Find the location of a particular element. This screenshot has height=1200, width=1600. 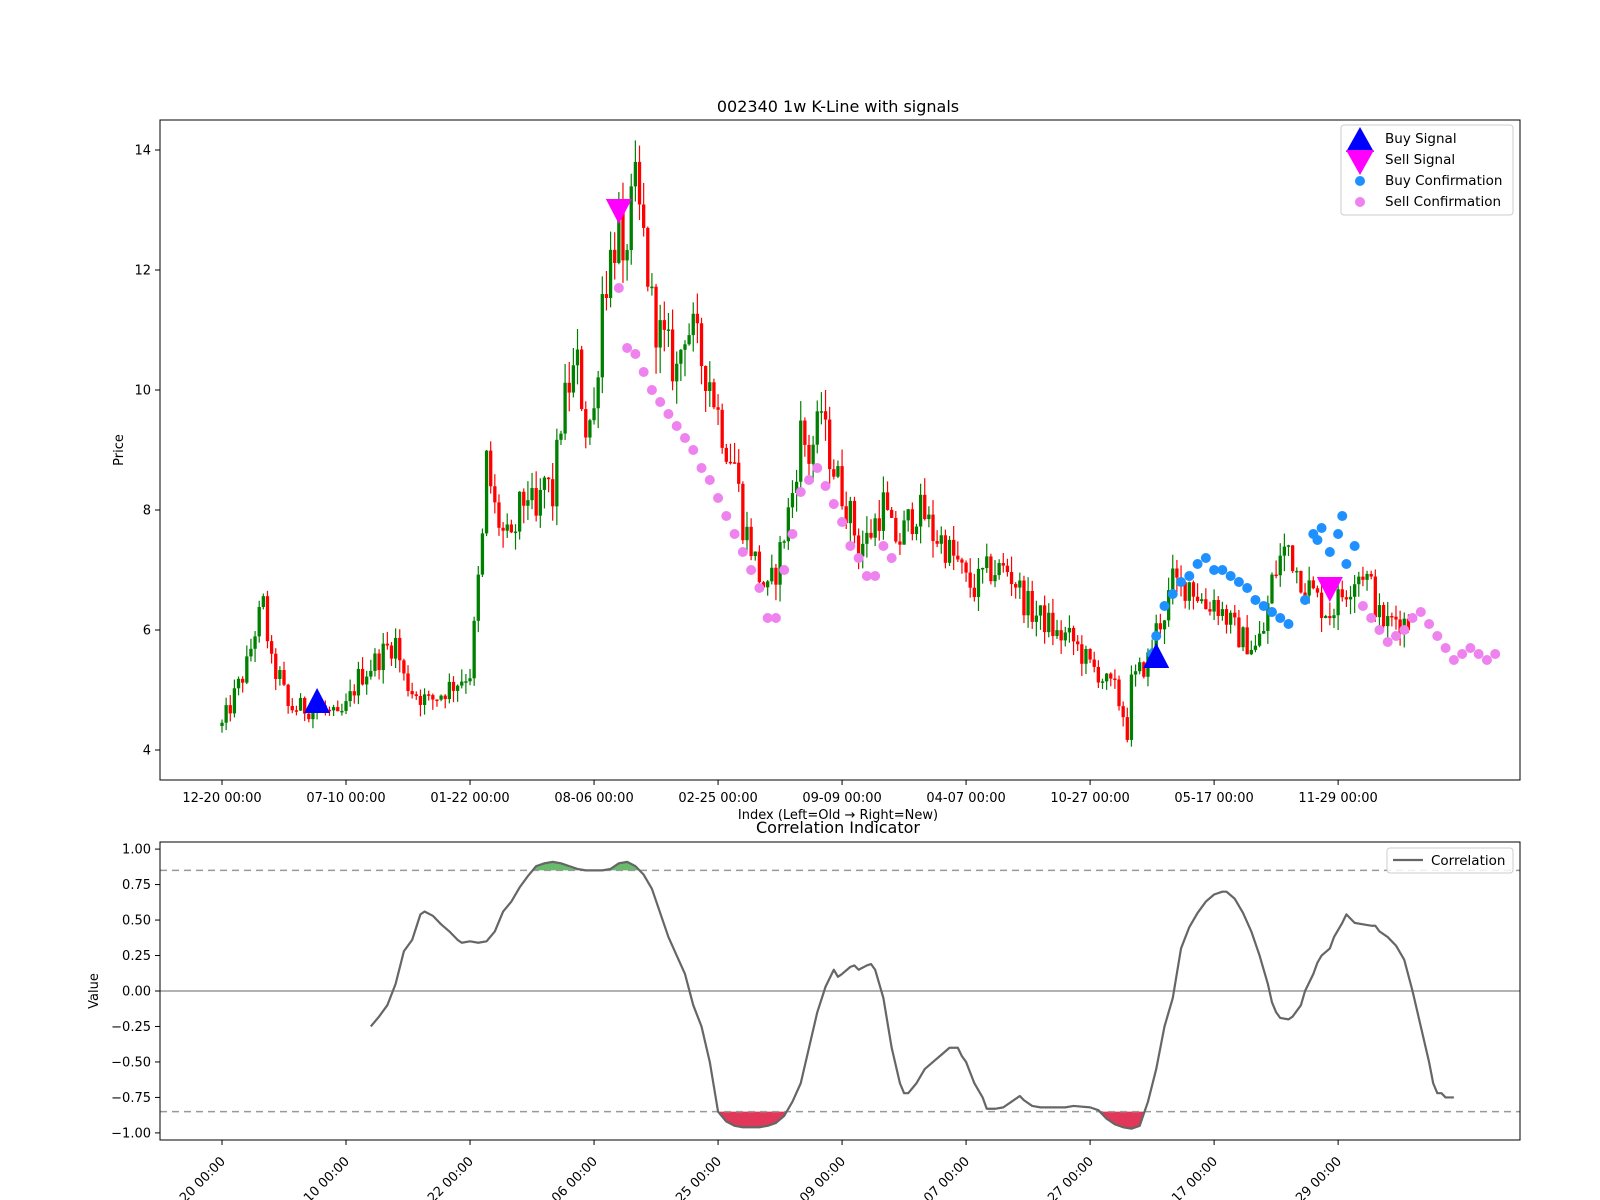

legend-sell-signal-label: Sell Signal is located at coordinates (1420, 160).